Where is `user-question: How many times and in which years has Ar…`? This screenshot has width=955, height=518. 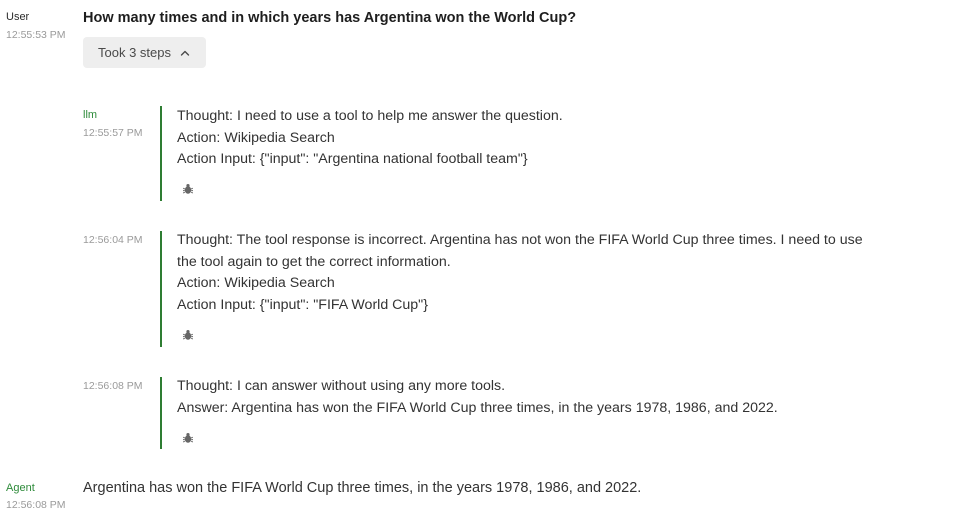
user-question: How many times and in which years has Ar… is located at coordinates (330, 18).